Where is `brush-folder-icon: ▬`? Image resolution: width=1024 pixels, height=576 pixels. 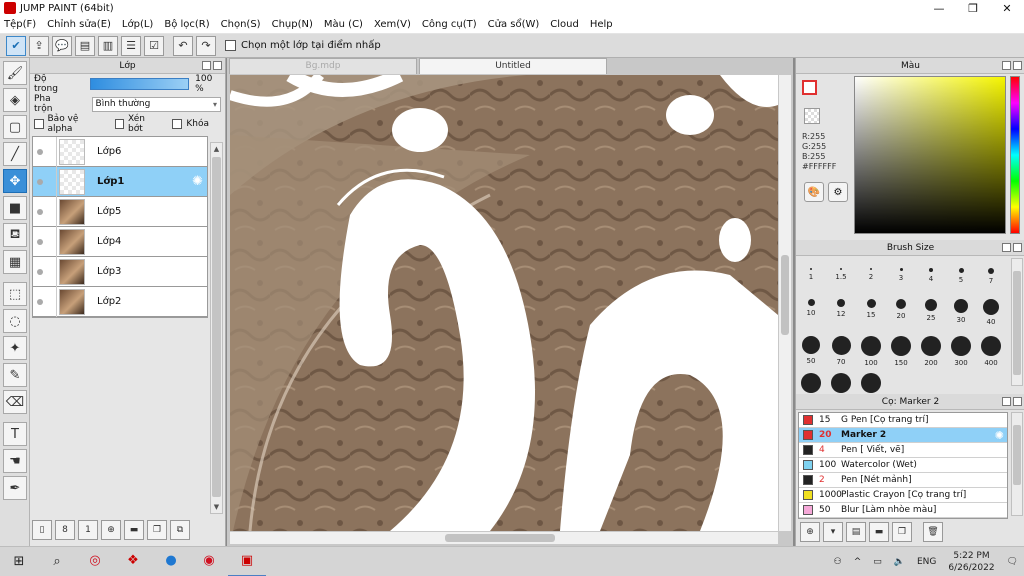 brush-folder-icon: ▬ is located at coordinates (879, 532).